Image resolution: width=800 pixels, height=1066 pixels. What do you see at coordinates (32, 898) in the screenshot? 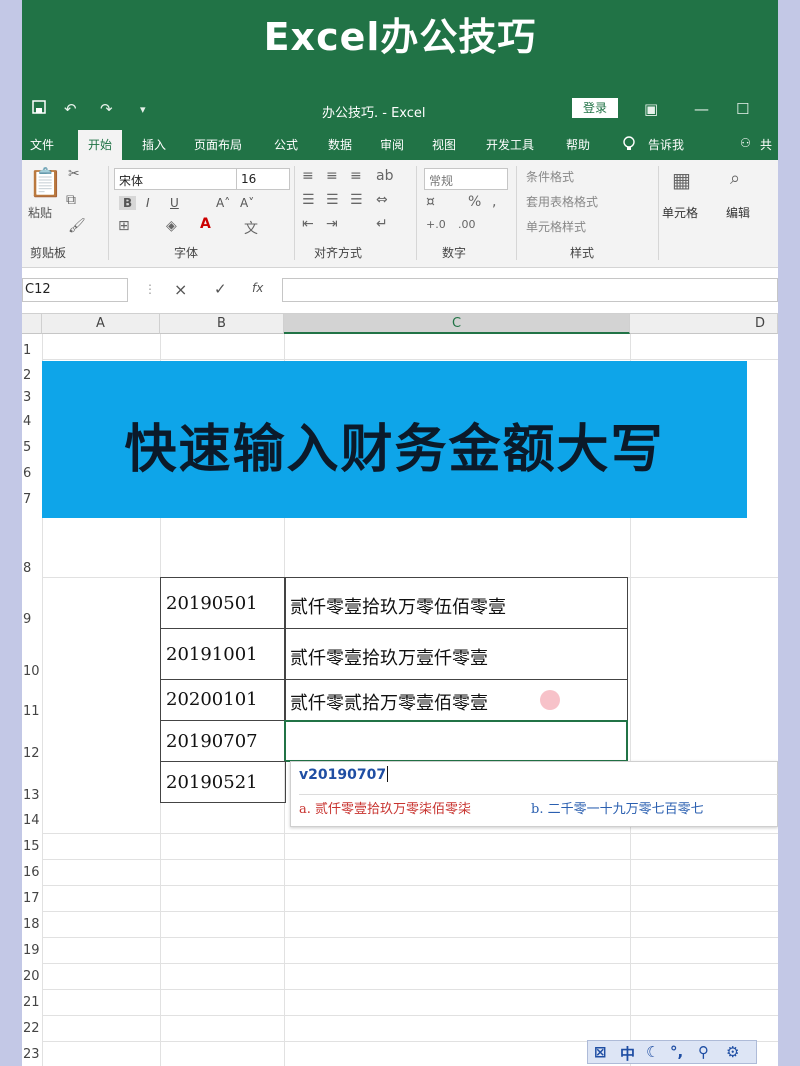
I see `row-header-17: 17` at bounding box center [32, 898].